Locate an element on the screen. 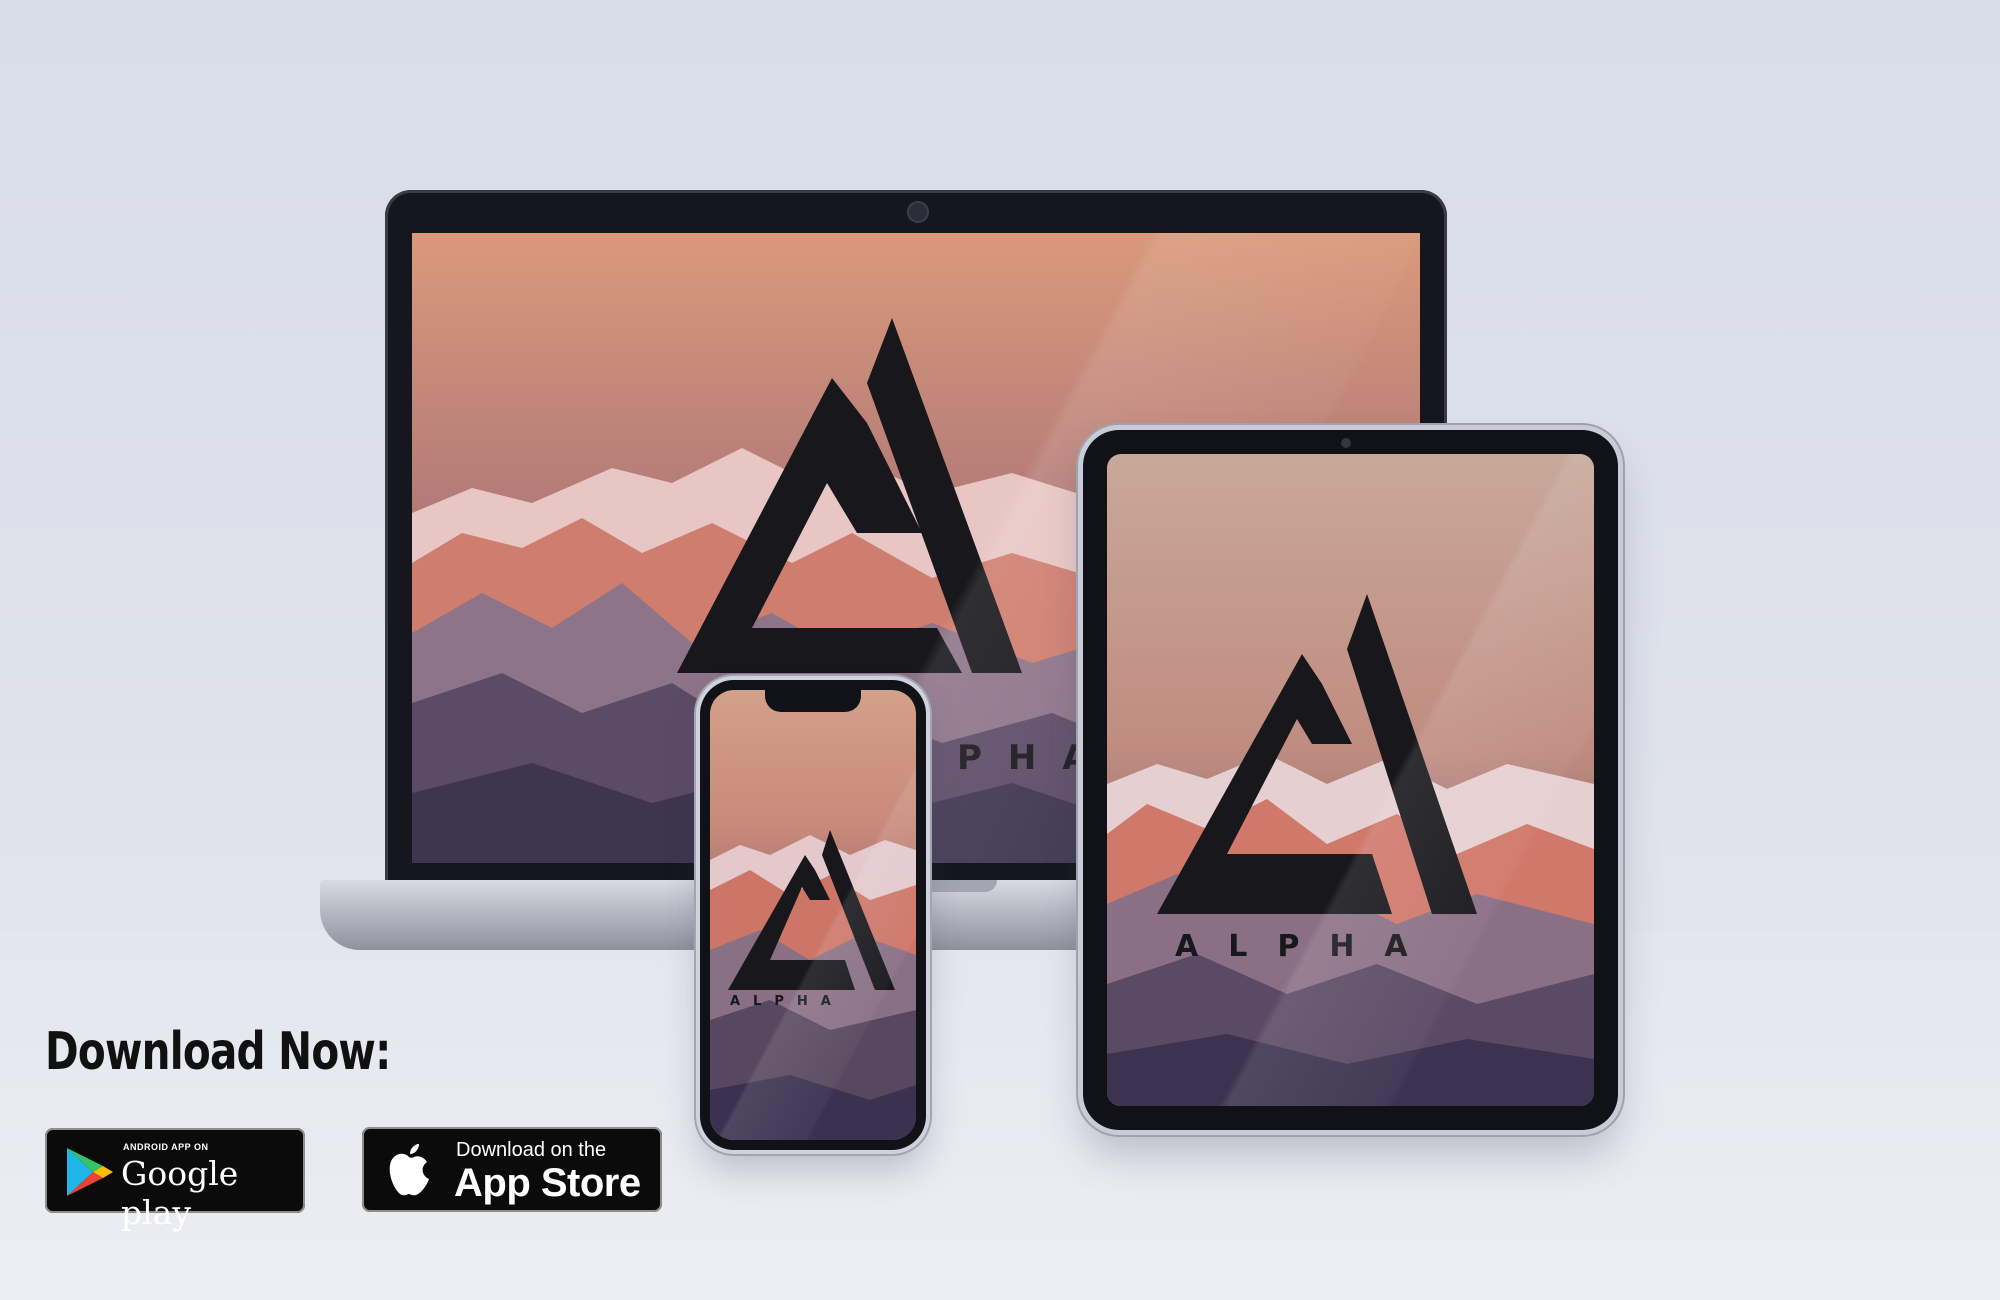 The height and width of the screenshot is (1300, 2000). google-play-small-label: ANDROID APP ON is located at coordinates (166, 1147).